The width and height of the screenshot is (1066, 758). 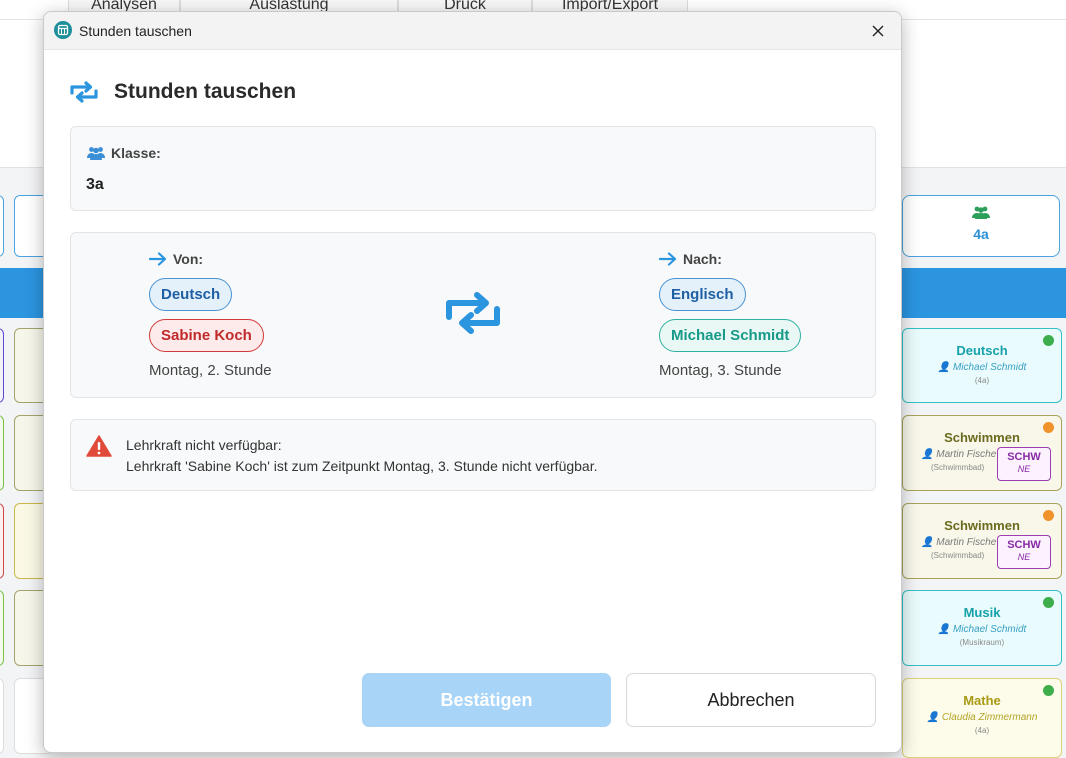 I want to click on cell-teacher: 👤 Claudia Zimmermann, so click(x=982, y=717).